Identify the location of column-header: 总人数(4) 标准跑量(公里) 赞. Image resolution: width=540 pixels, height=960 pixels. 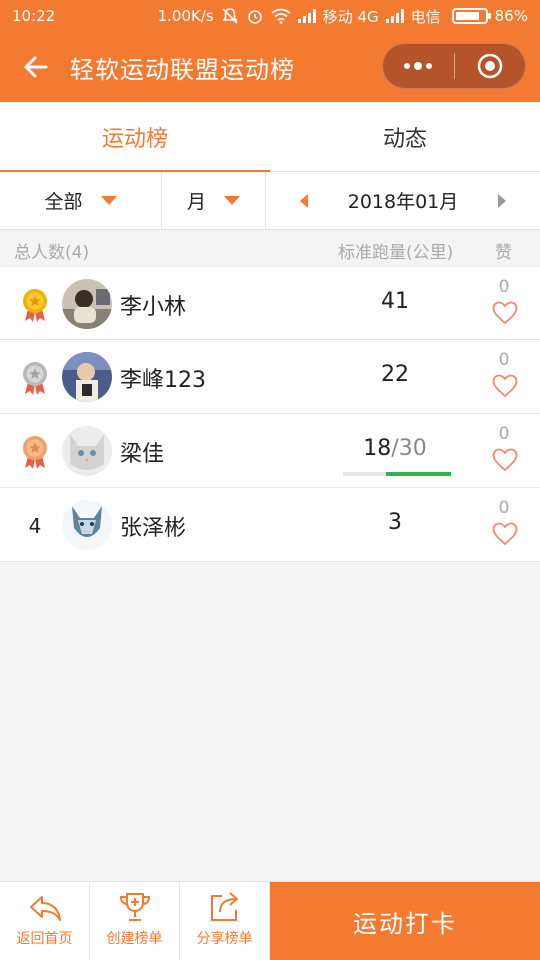
(270, 248).